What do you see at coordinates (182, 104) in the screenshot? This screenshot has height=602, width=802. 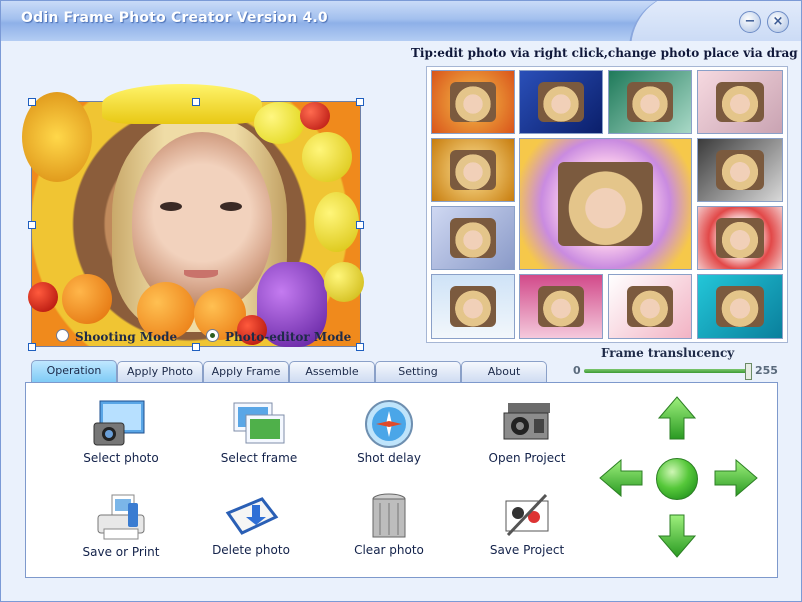 I see `fruit-bananas` at bounding box center [182, 104].